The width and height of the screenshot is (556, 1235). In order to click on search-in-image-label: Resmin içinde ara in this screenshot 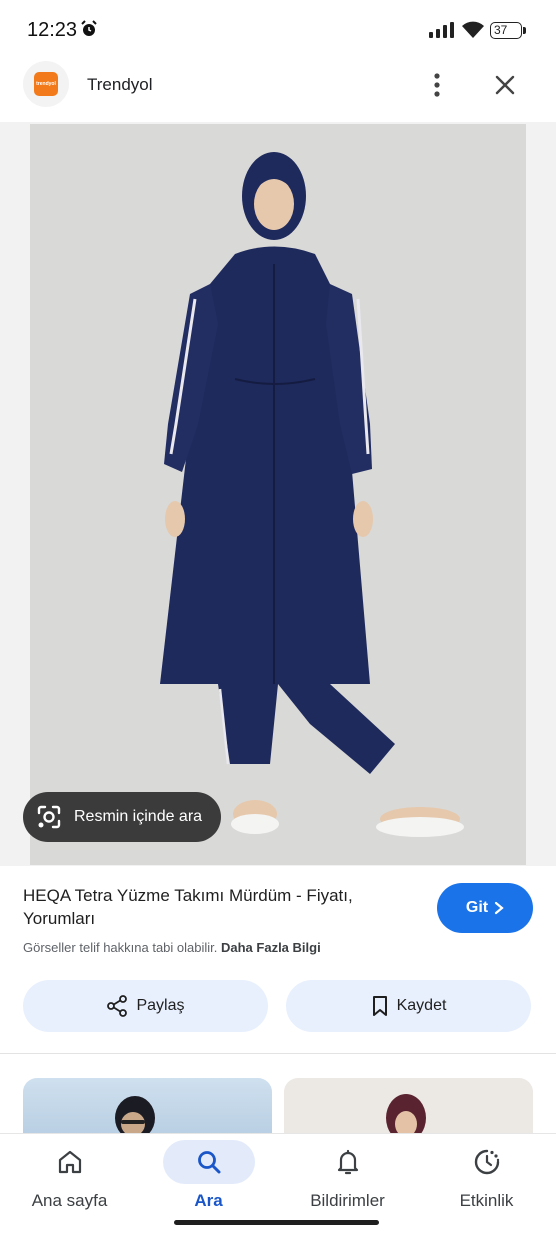, I will do `click(138, 816)`.